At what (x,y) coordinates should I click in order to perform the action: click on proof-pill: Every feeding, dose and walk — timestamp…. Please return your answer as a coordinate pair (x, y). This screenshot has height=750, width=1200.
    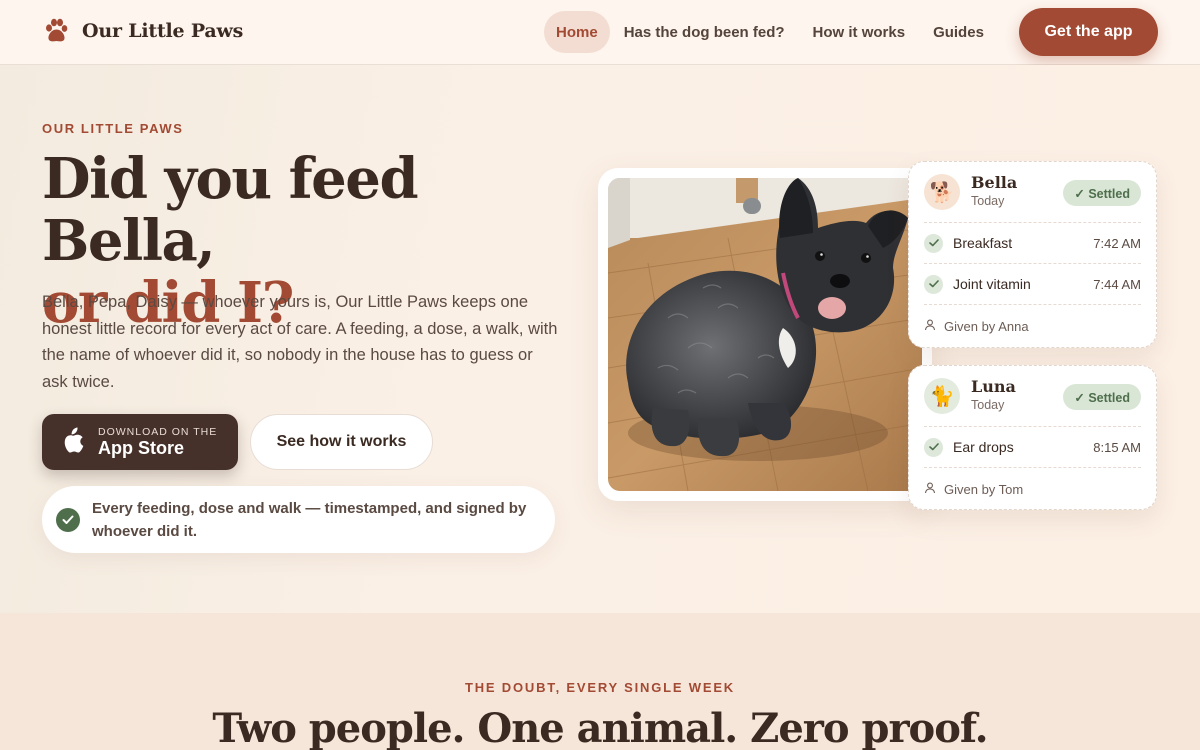
    Looking at the image, I should click on (298, 519).